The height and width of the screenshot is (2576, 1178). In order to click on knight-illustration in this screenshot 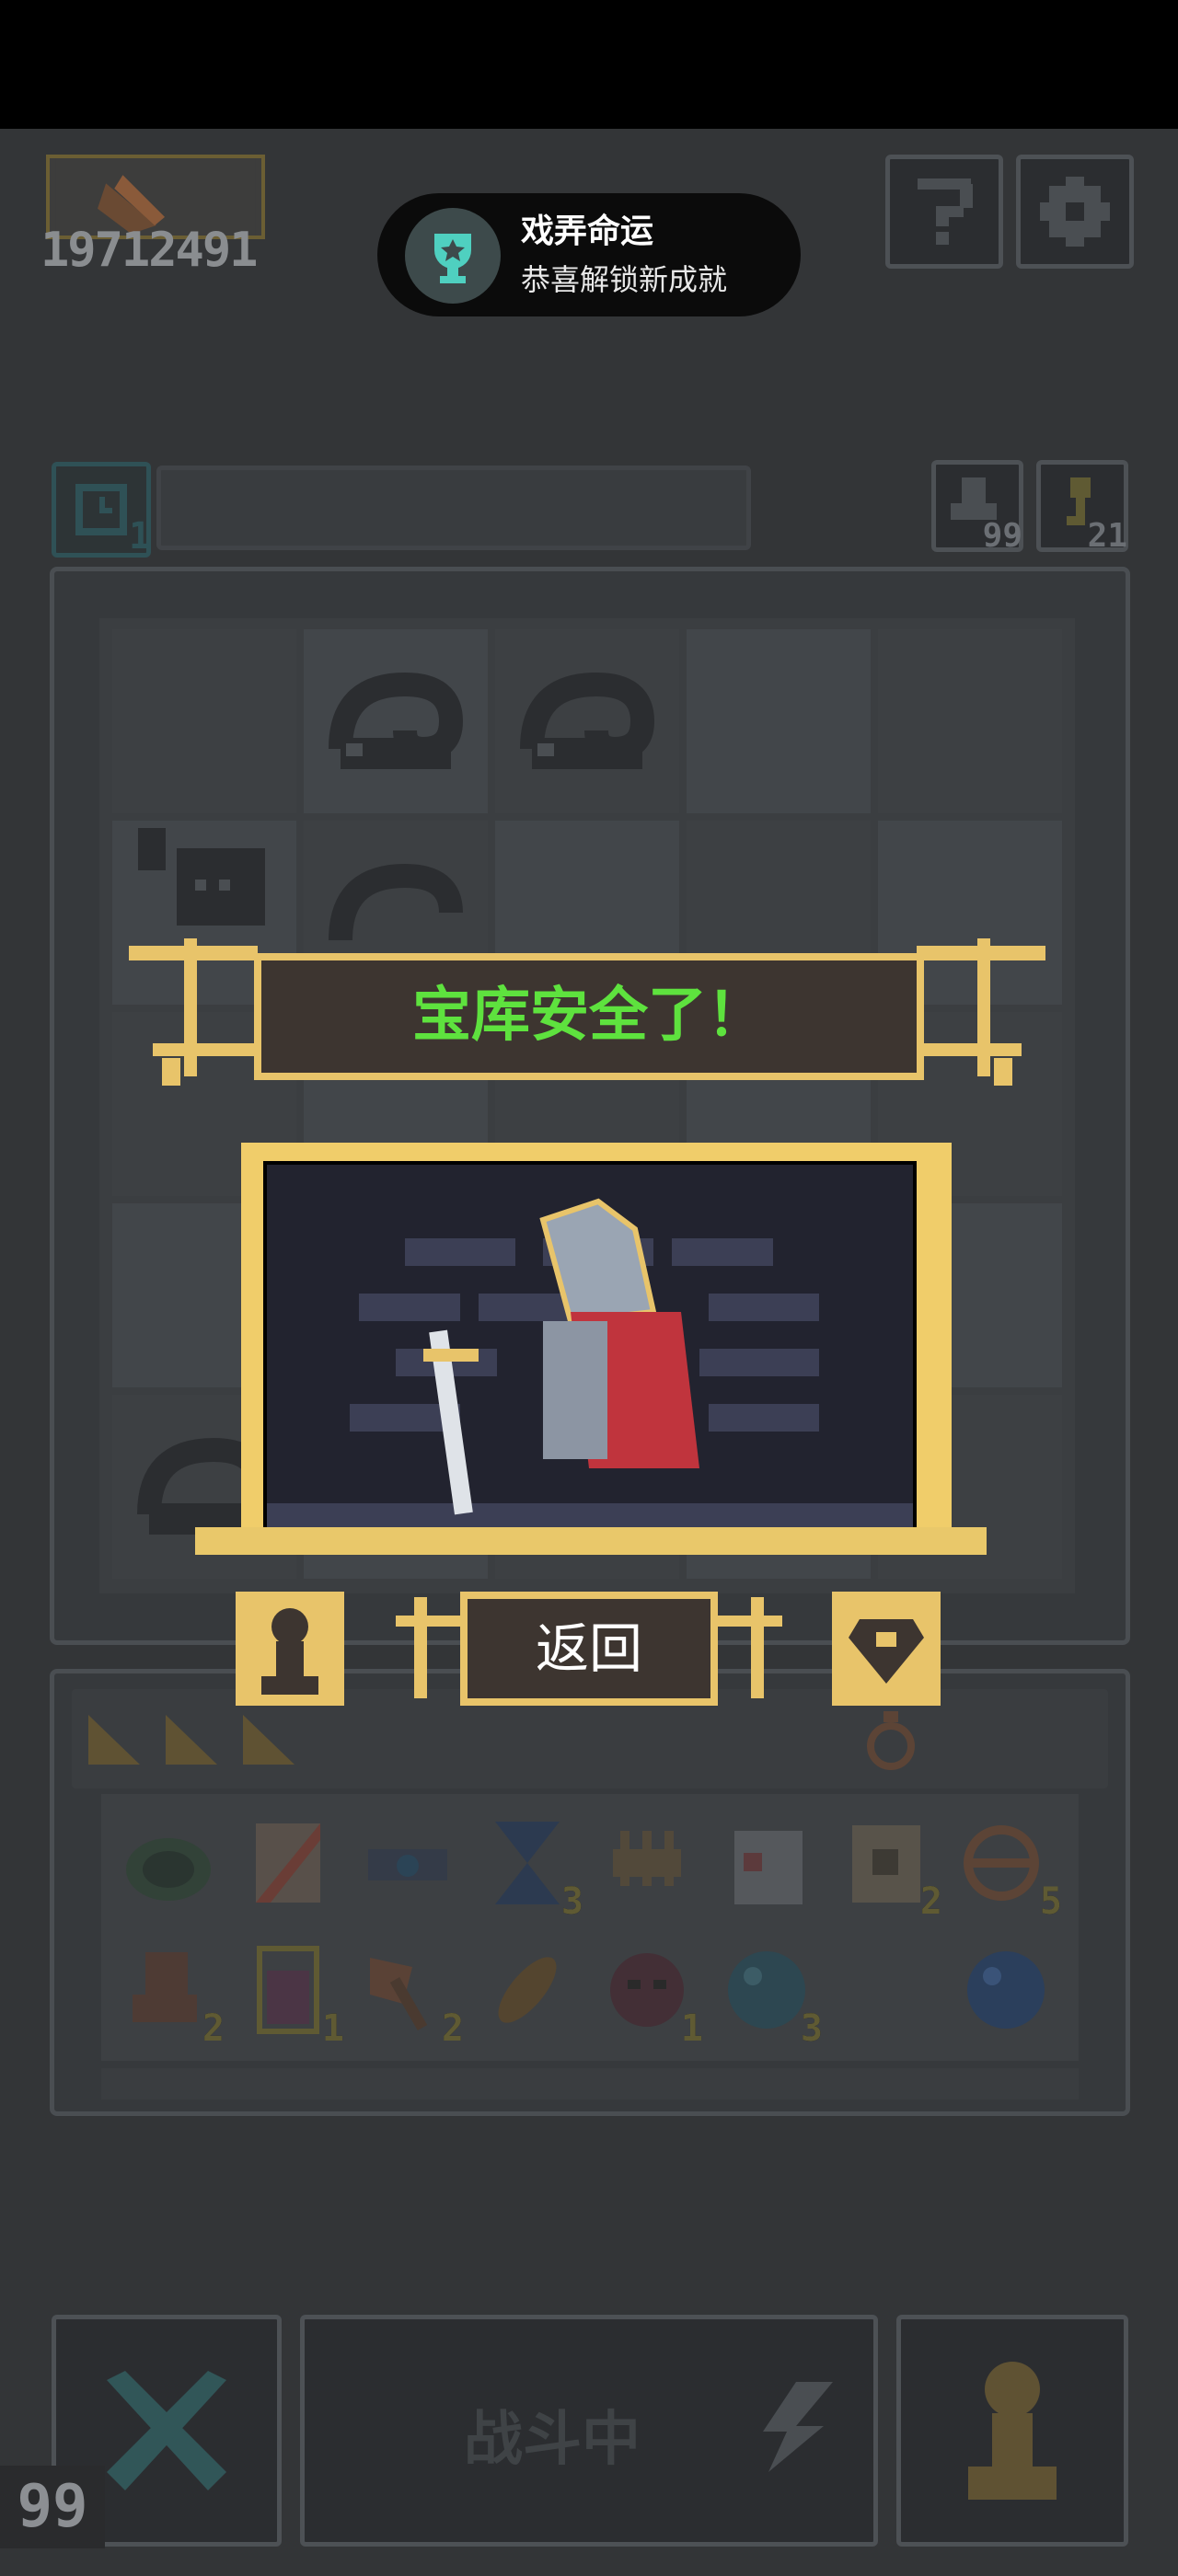, I will do `click(590, 1350)`.